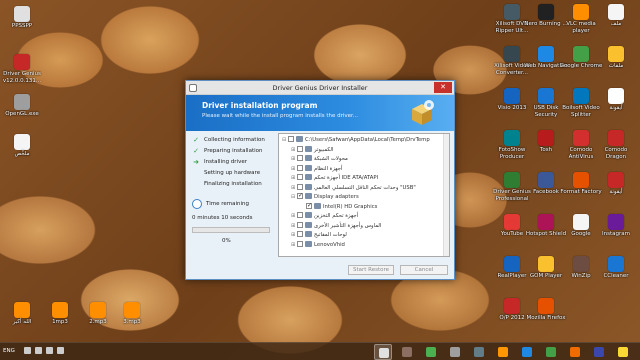 This screenshot has width=640, height=360. Describe the element at coordinates (132, 314) in the screenshot. I see `desktop-icon: 3.mp3` at that location.